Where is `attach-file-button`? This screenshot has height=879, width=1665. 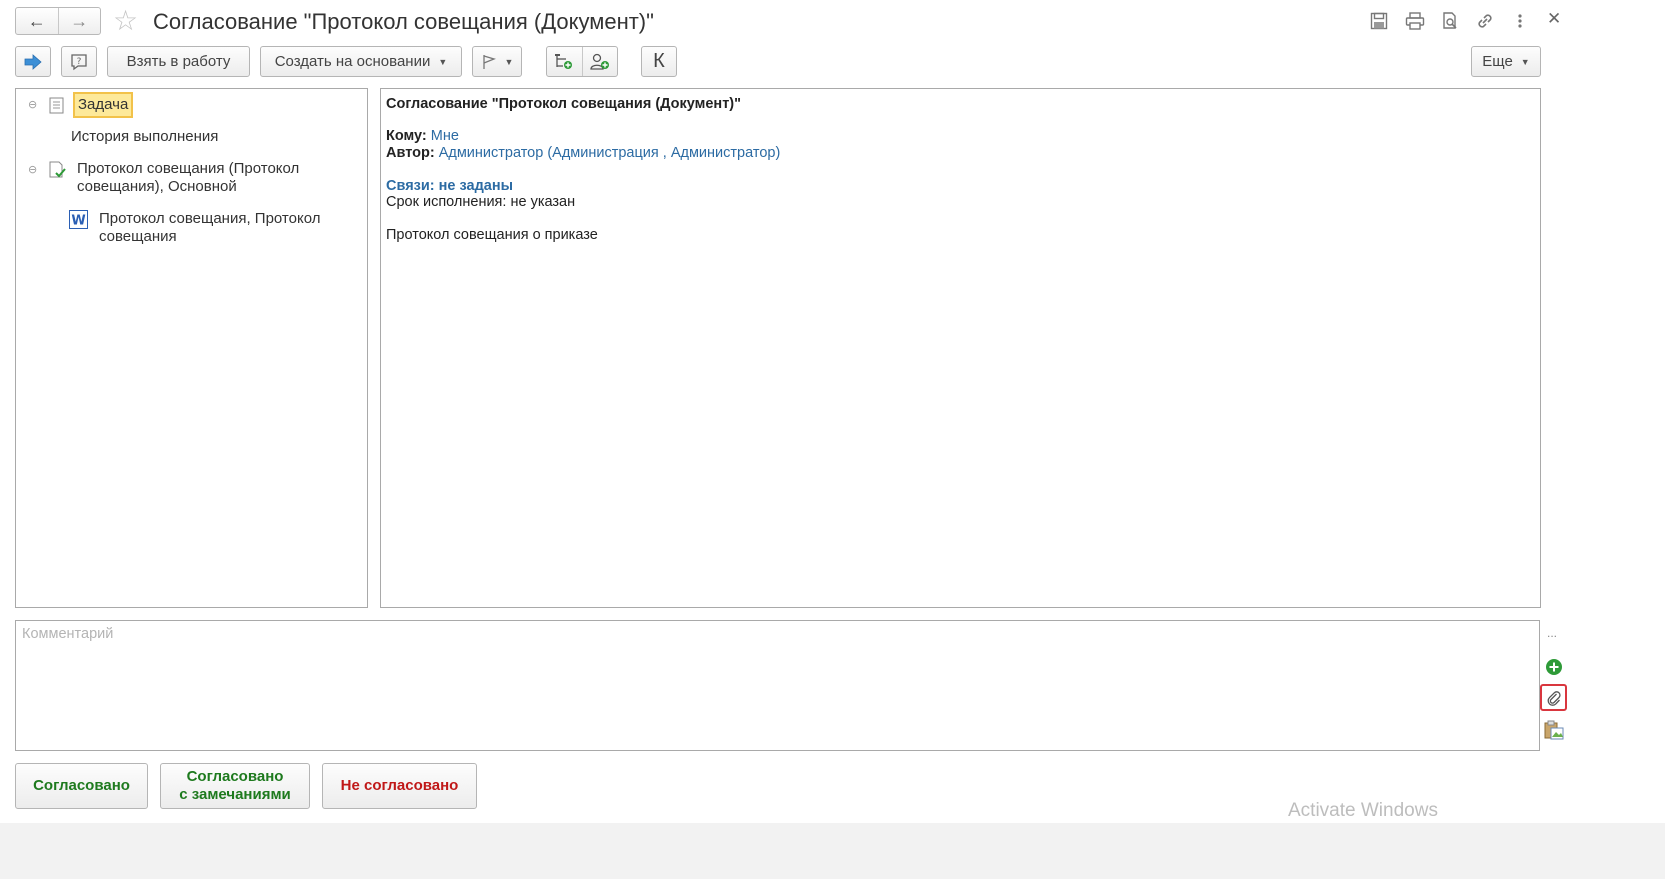 attach-file-button is located at coordinates (1553, 697).